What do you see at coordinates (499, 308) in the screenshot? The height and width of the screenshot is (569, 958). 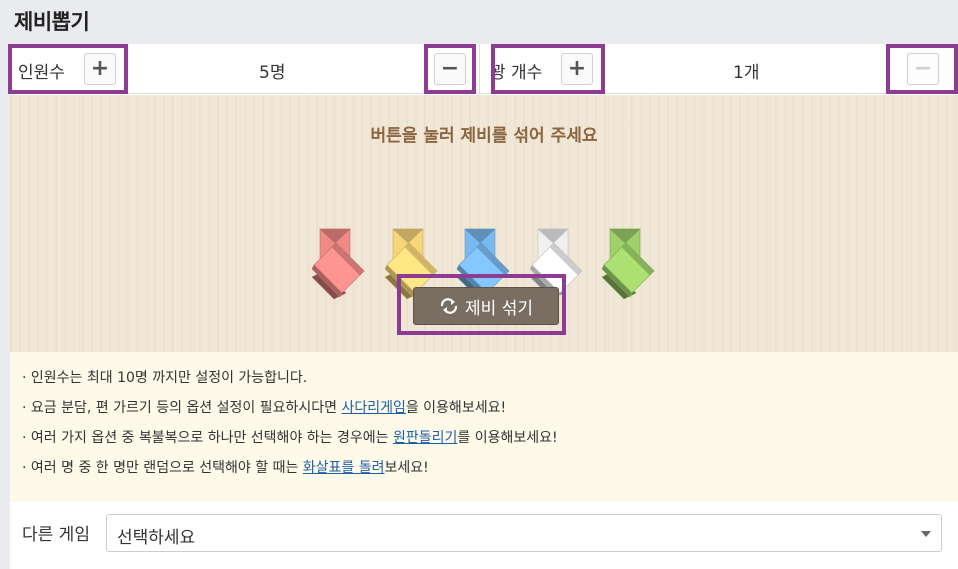 I see `shuffle-button-label: 제비 섞기` at bounding box center [499, 308].